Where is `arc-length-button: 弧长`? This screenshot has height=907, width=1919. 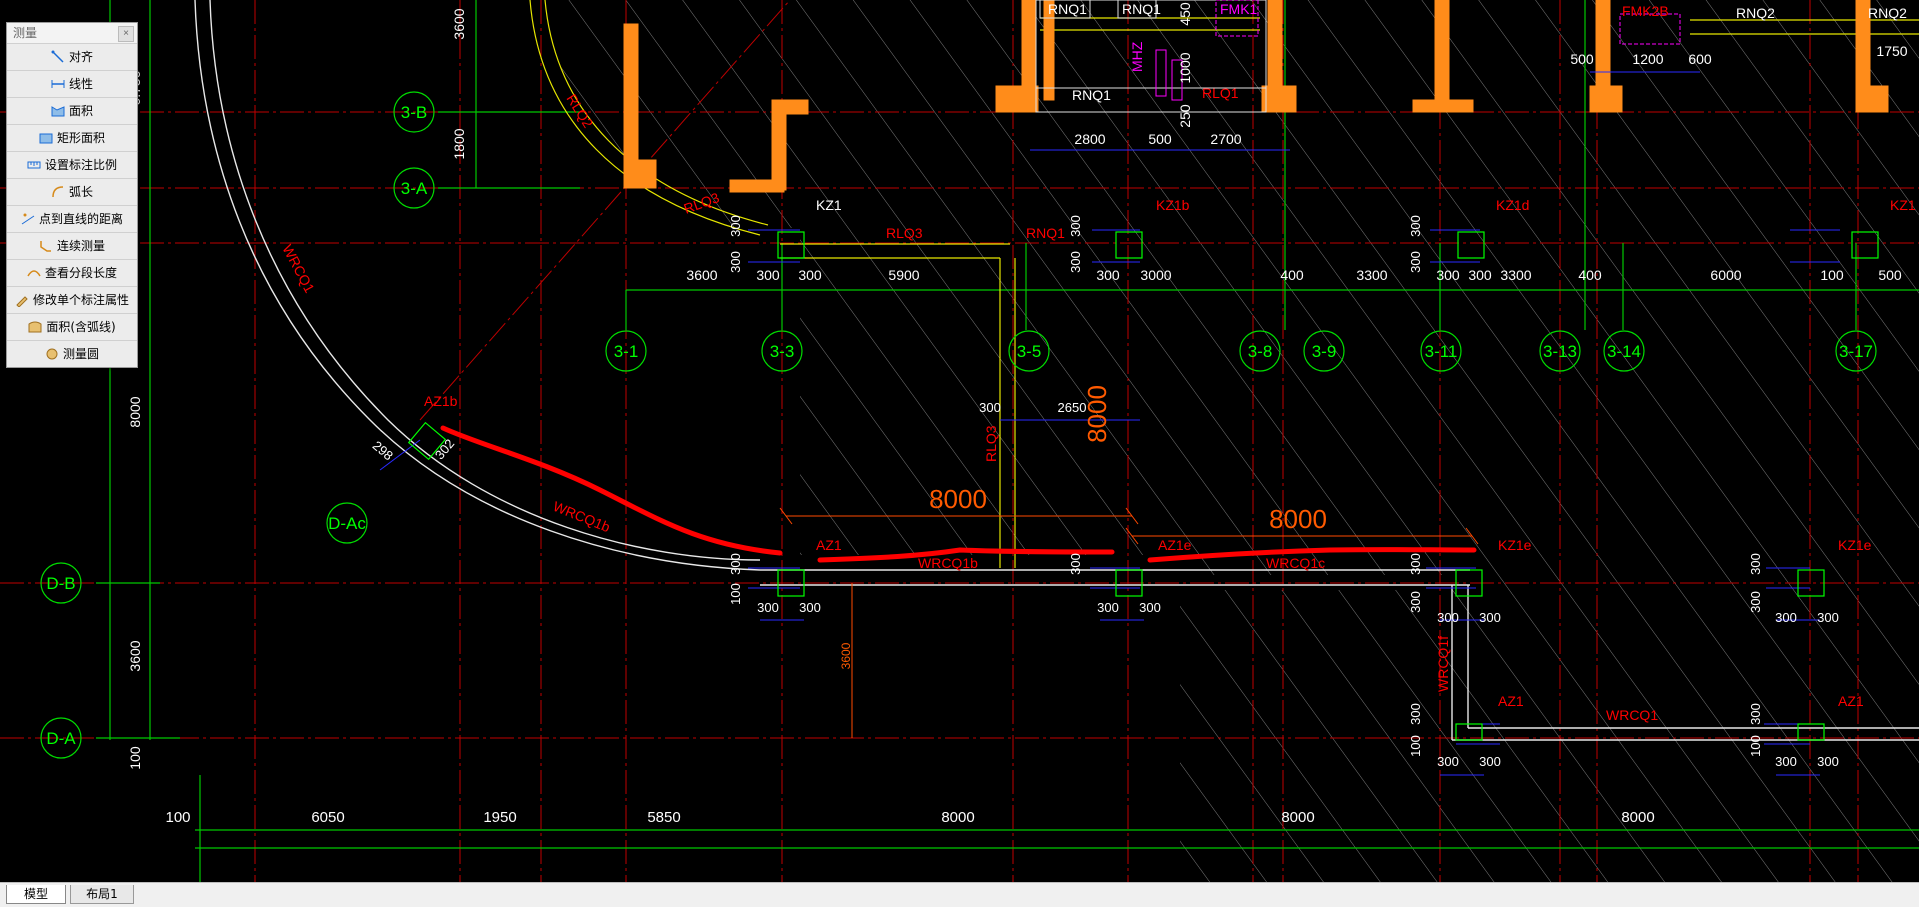 arc-length-button: 弧长 is located at coordinates (72, 191).